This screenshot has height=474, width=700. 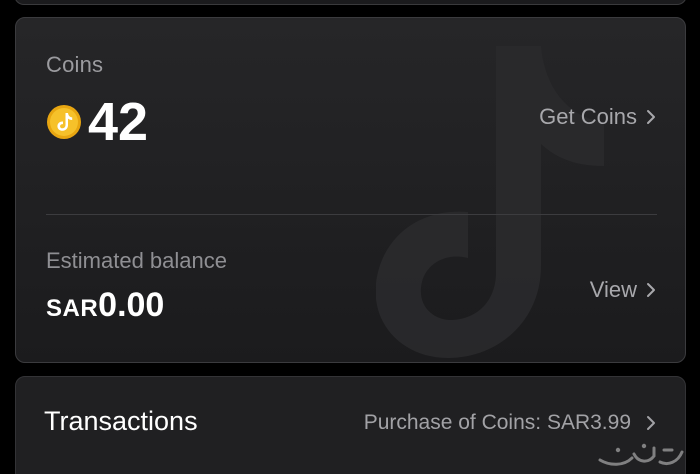 I want to click on transactions-title: Transactions, so click(x=121, y=421).